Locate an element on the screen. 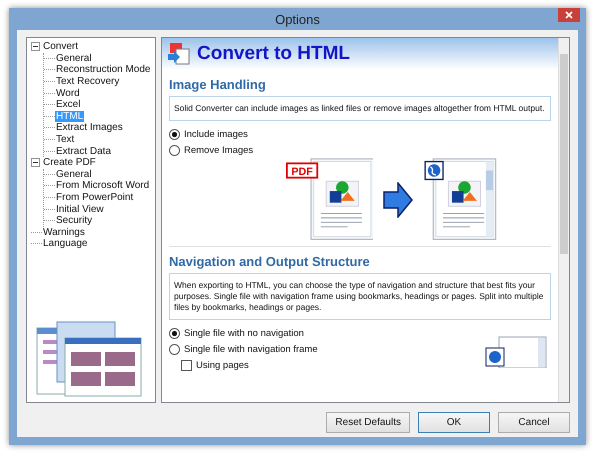 Image resolution: width=600 pixels, height=459 pixels. tree-item: Create PDF is located at coordinates (69, 162).